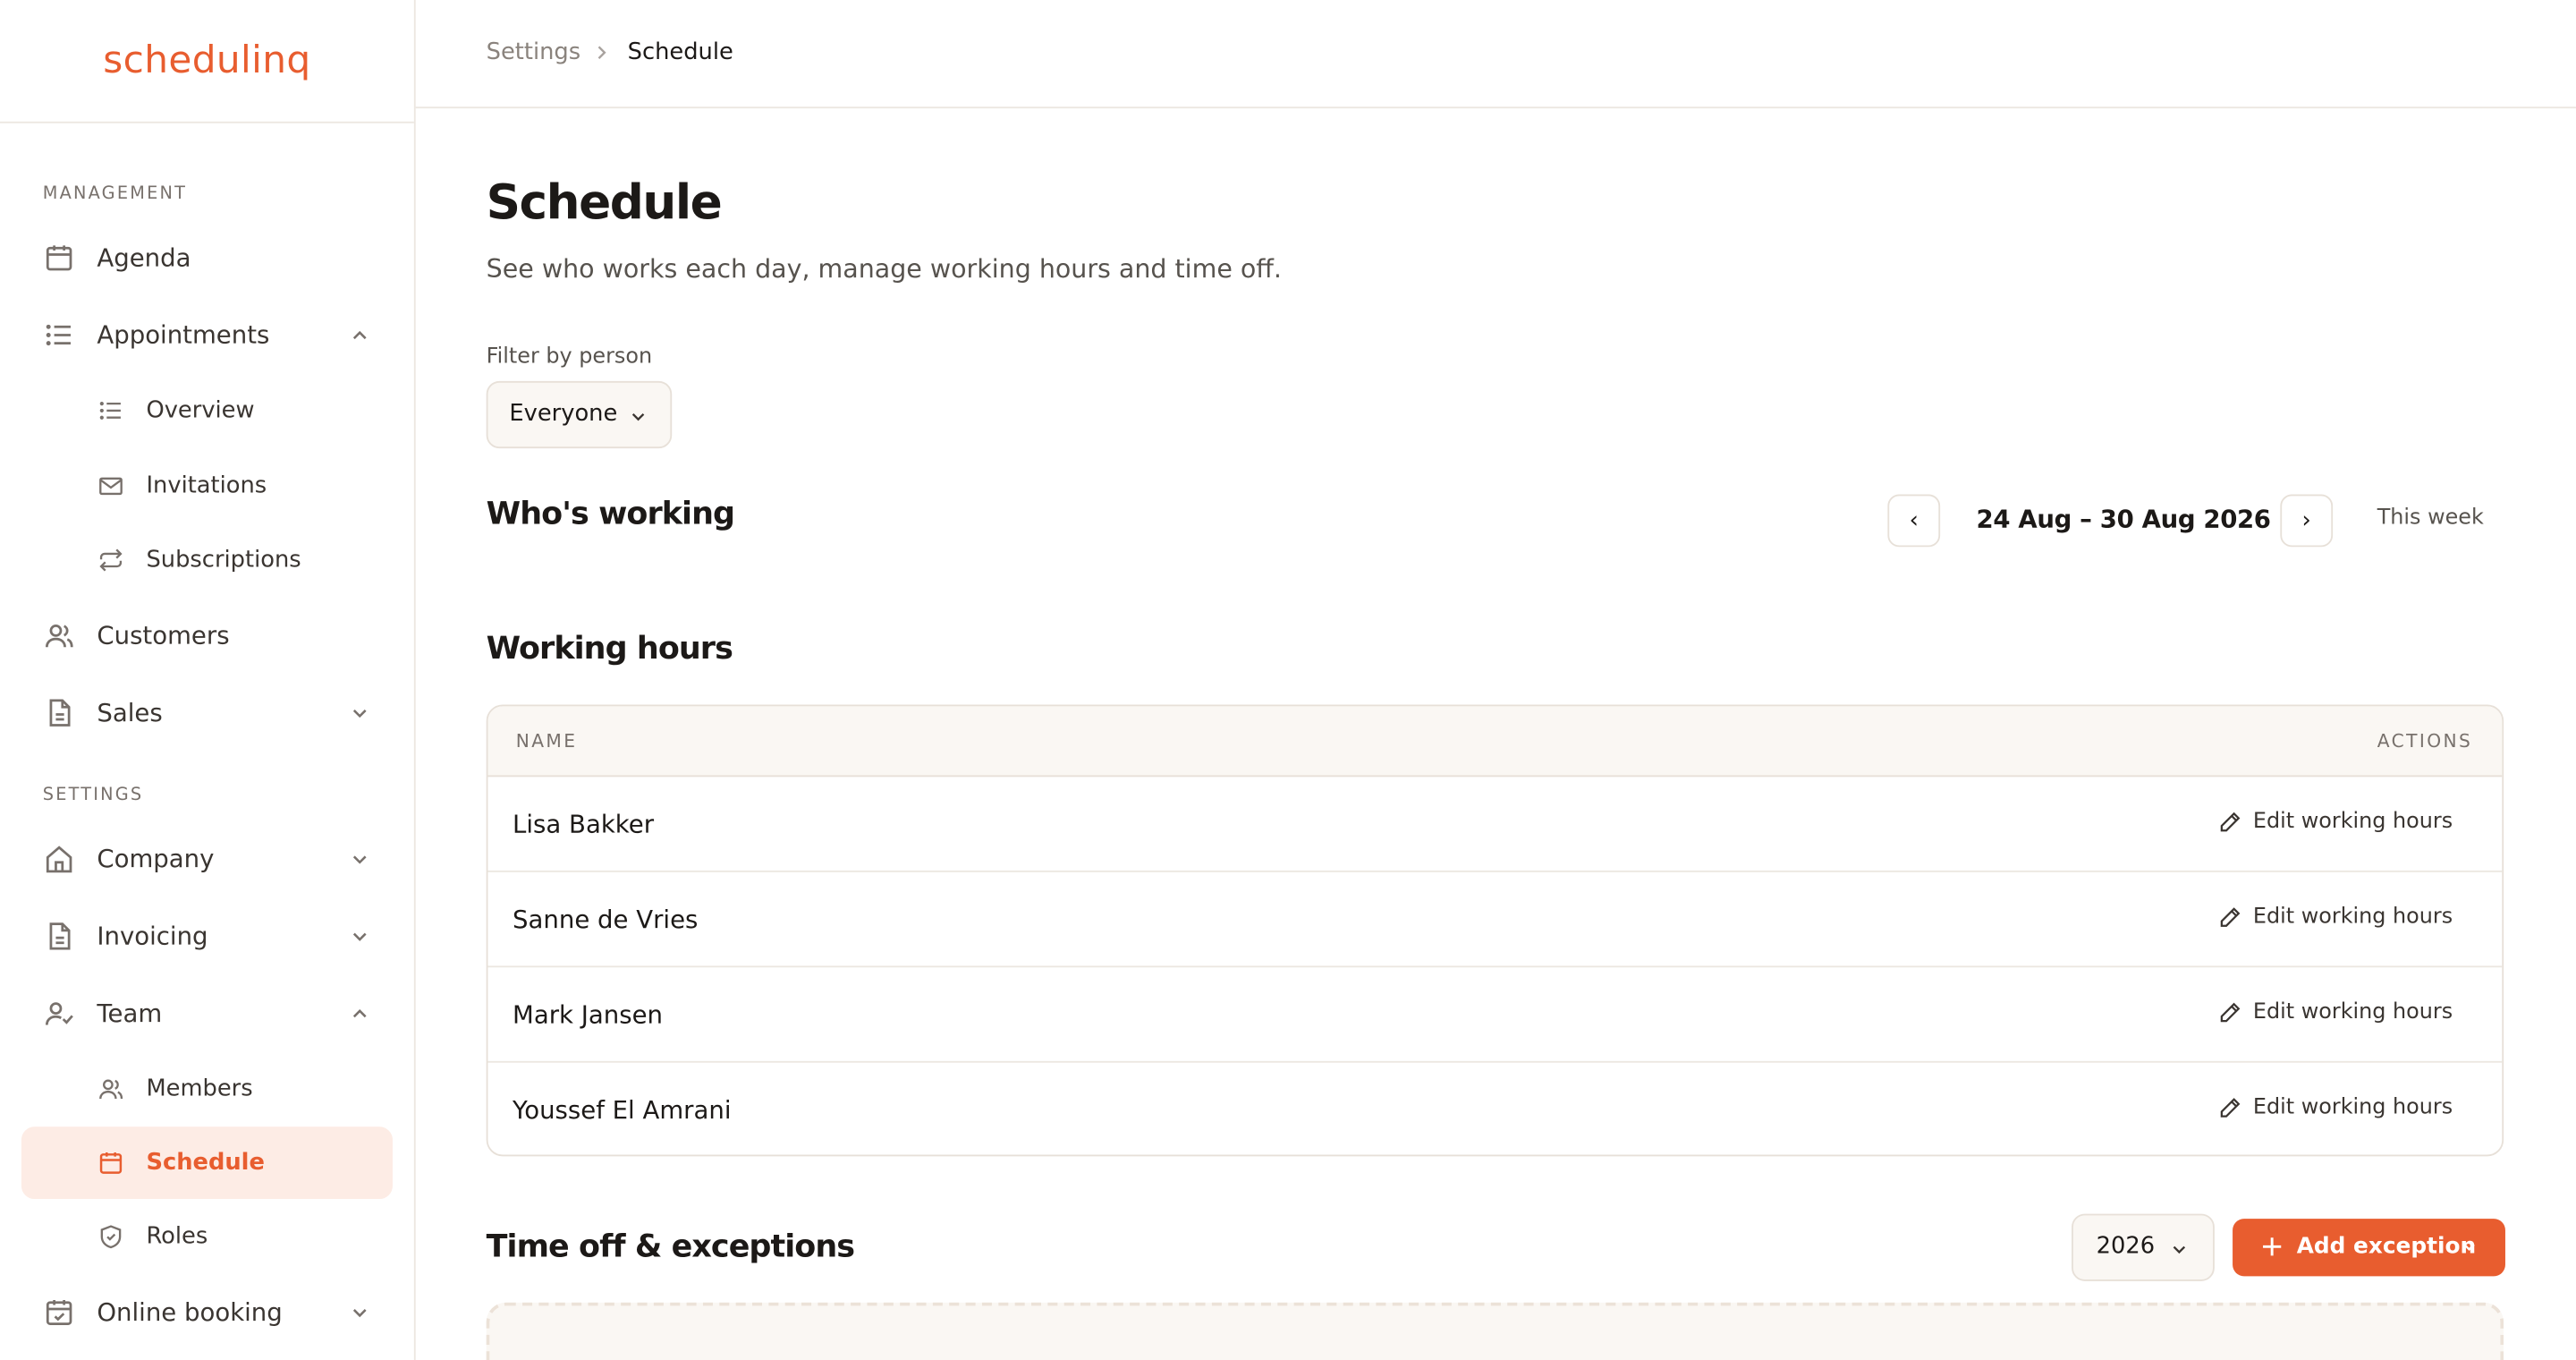 The image size is (2576, 1360). What do you see at coordinates (546, 741) in the screenshot?
I see `column-header-name: NAME` at bounding box center [546, 741].